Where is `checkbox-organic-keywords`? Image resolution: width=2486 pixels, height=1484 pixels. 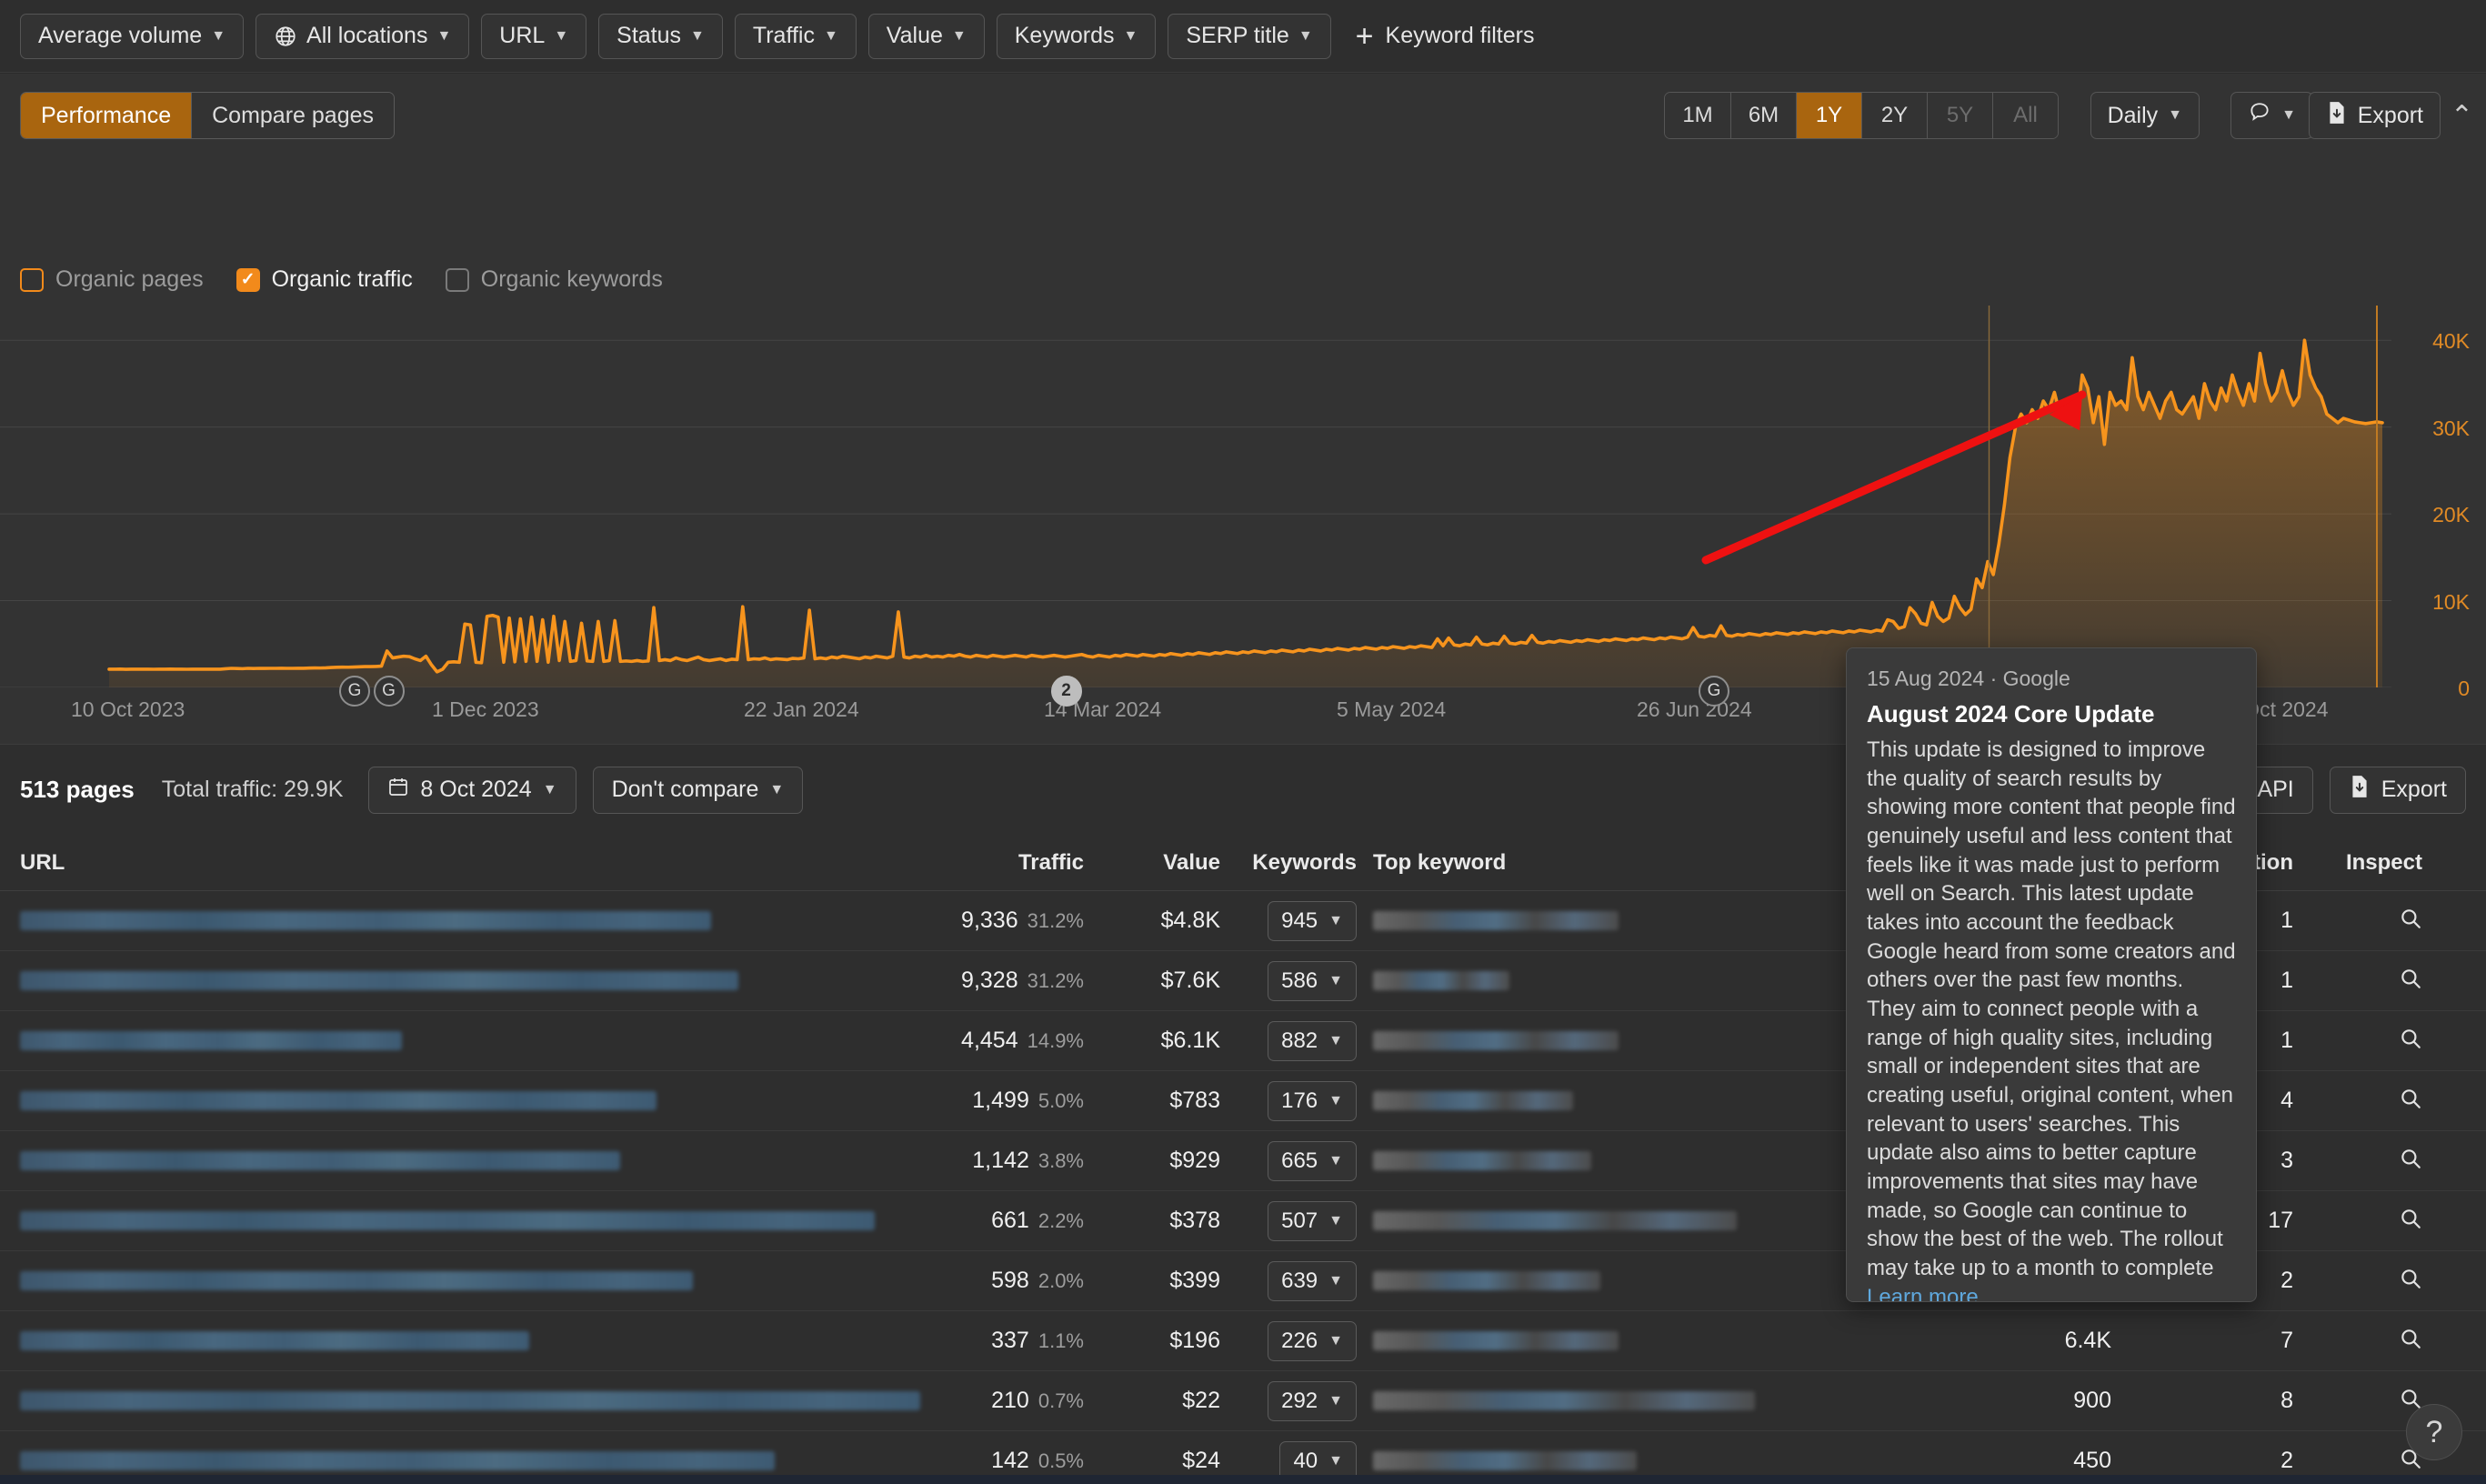
checkbox-organic-keywords is located at coordinates (457, 279).